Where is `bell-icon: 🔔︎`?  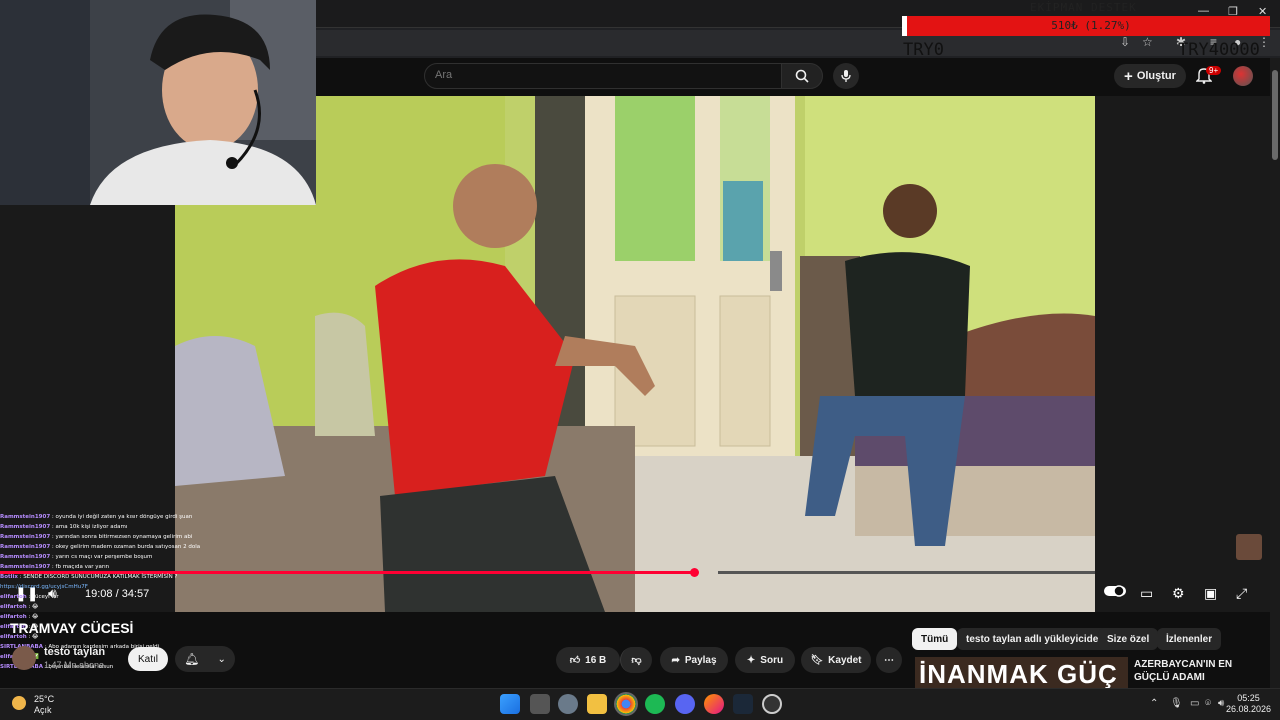
bell-icon: 🔔︎ is located at coordinates (192, 659).